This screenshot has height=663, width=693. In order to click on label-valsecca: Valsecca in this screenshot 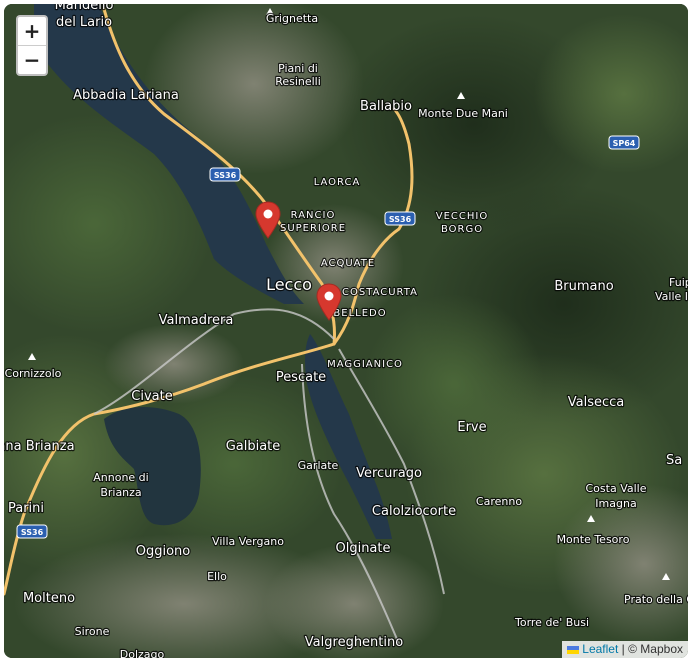, I will do `click(596, 402)`.